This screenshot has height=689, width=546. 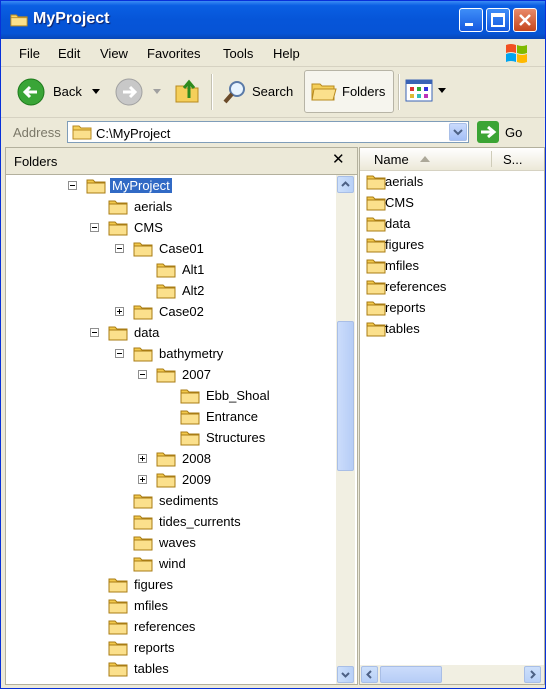 I want to click on tree-item-label: reports, so click(x=154, y=647).